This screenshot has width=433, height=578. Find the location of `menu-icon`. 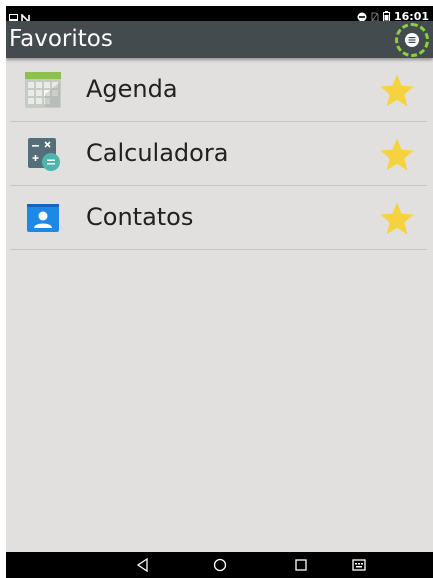

menu-icon is located at coordinates (412, 40).